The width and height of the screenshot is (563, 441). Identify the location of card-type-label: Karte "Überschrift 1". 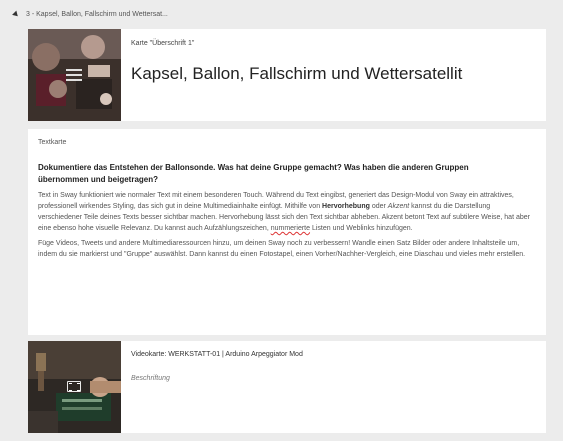
(163, 43).